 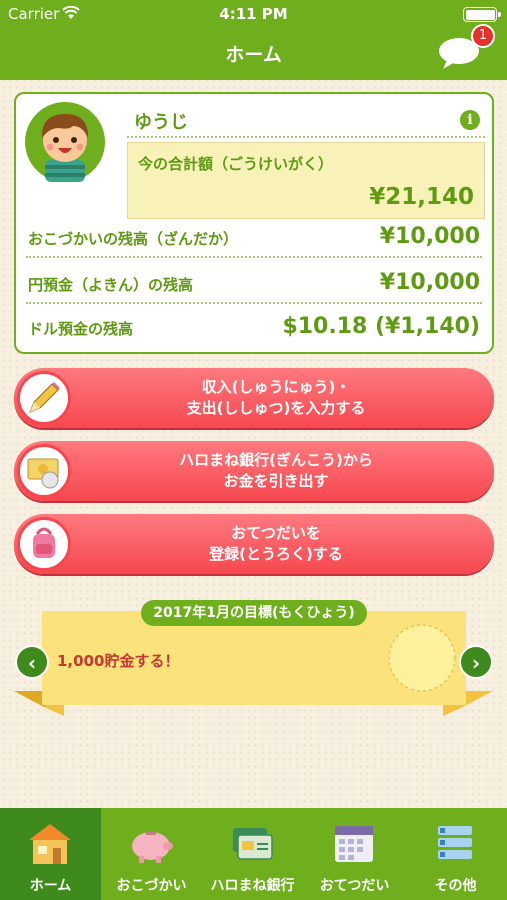 I want to click on tab-bar: ホーム おこづかい ハロまね銀行 おてつだい その他, so click(x=253, y=854).